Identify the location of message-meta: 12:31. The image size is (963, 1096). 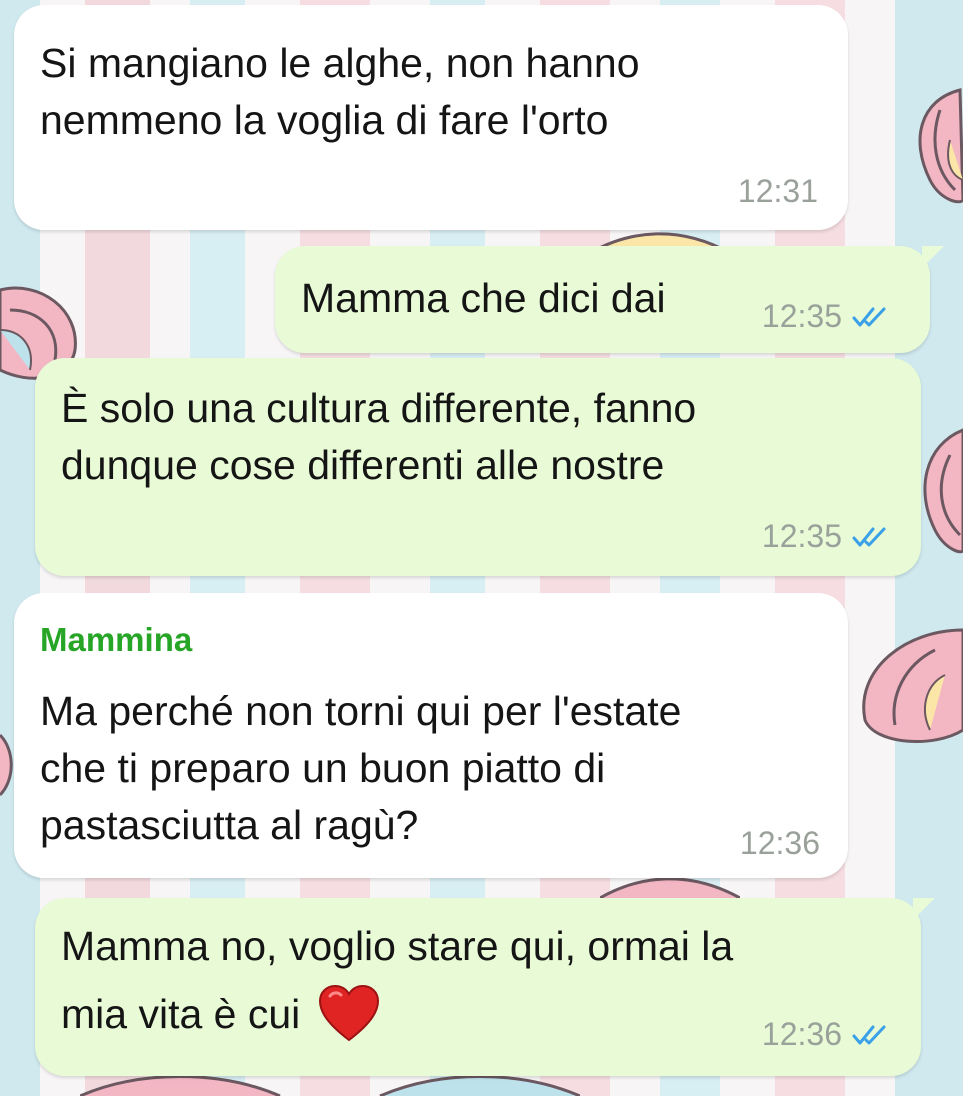
(778, 191).